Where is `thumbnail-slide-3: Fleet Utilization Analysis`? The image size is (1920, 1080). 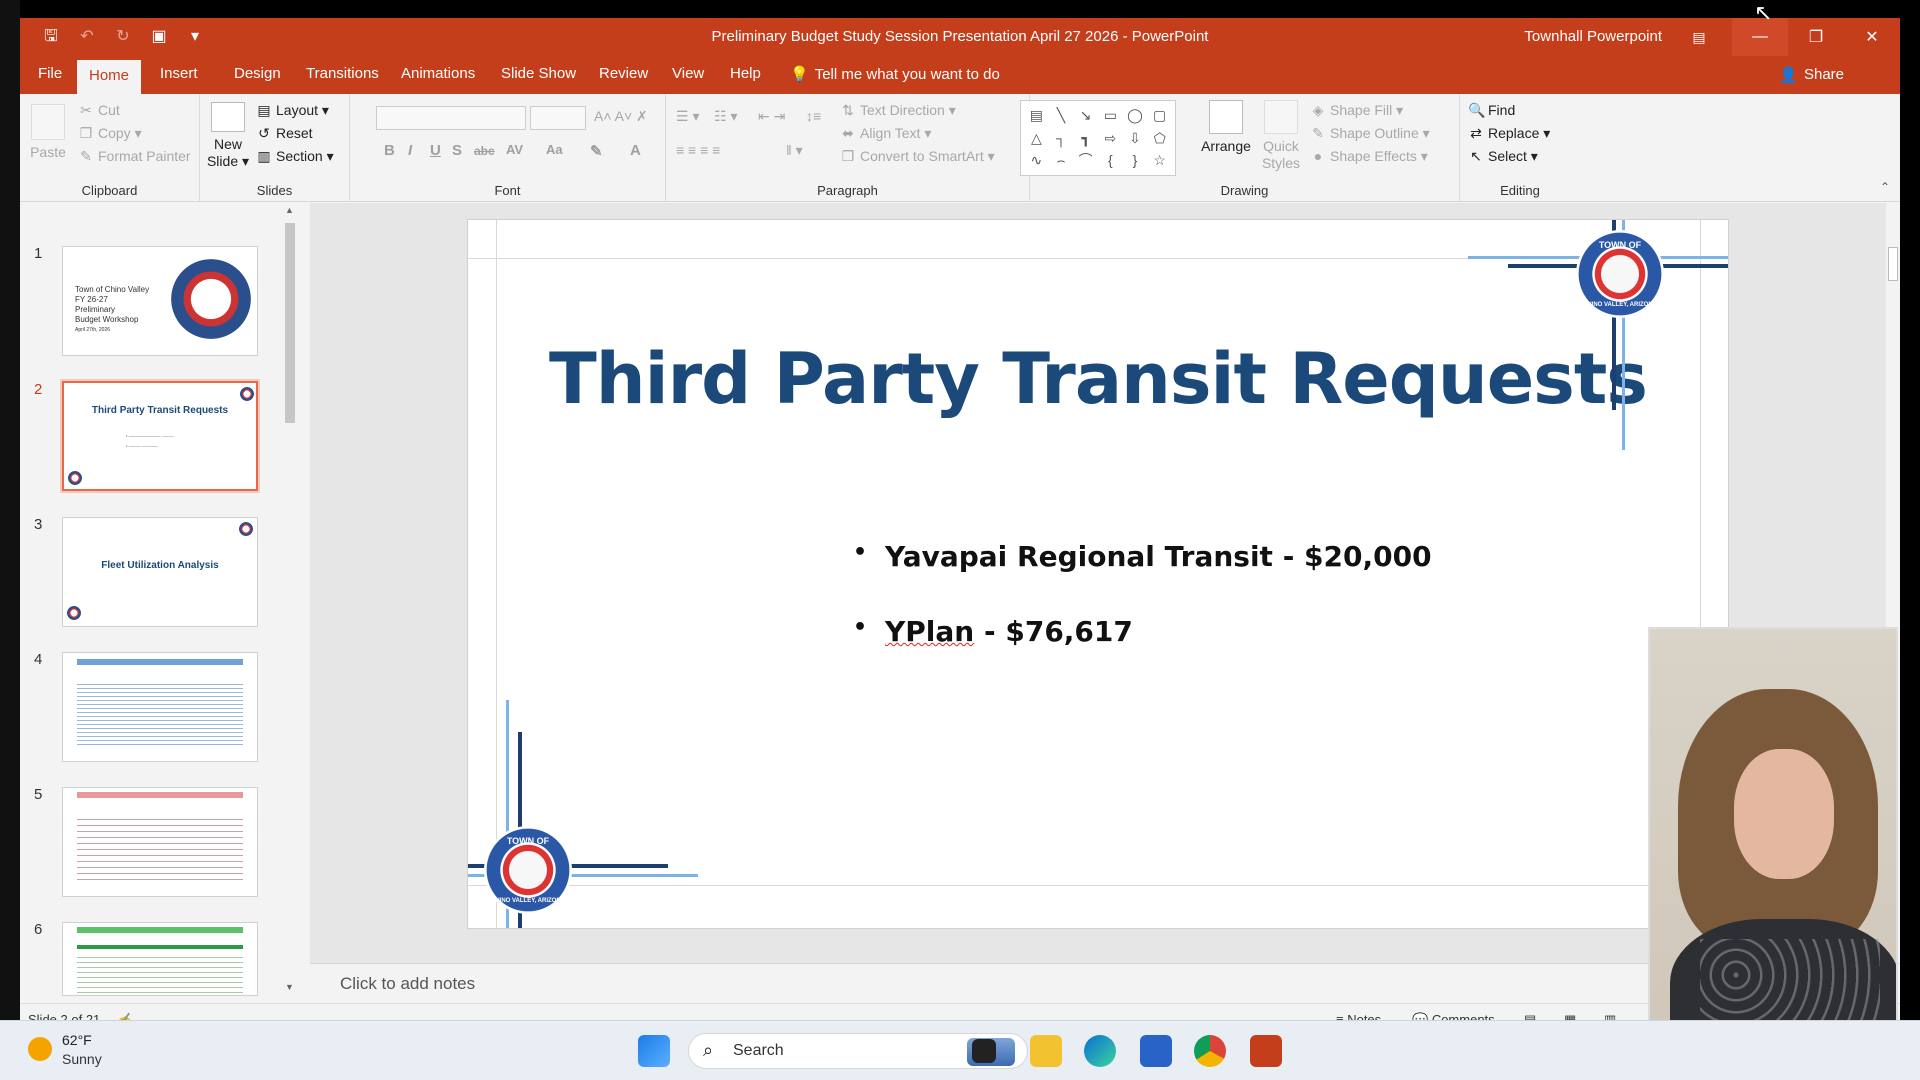
thumbnail-slide-3: Fleet Utilization Analysis is located at coordinates (160, 572).